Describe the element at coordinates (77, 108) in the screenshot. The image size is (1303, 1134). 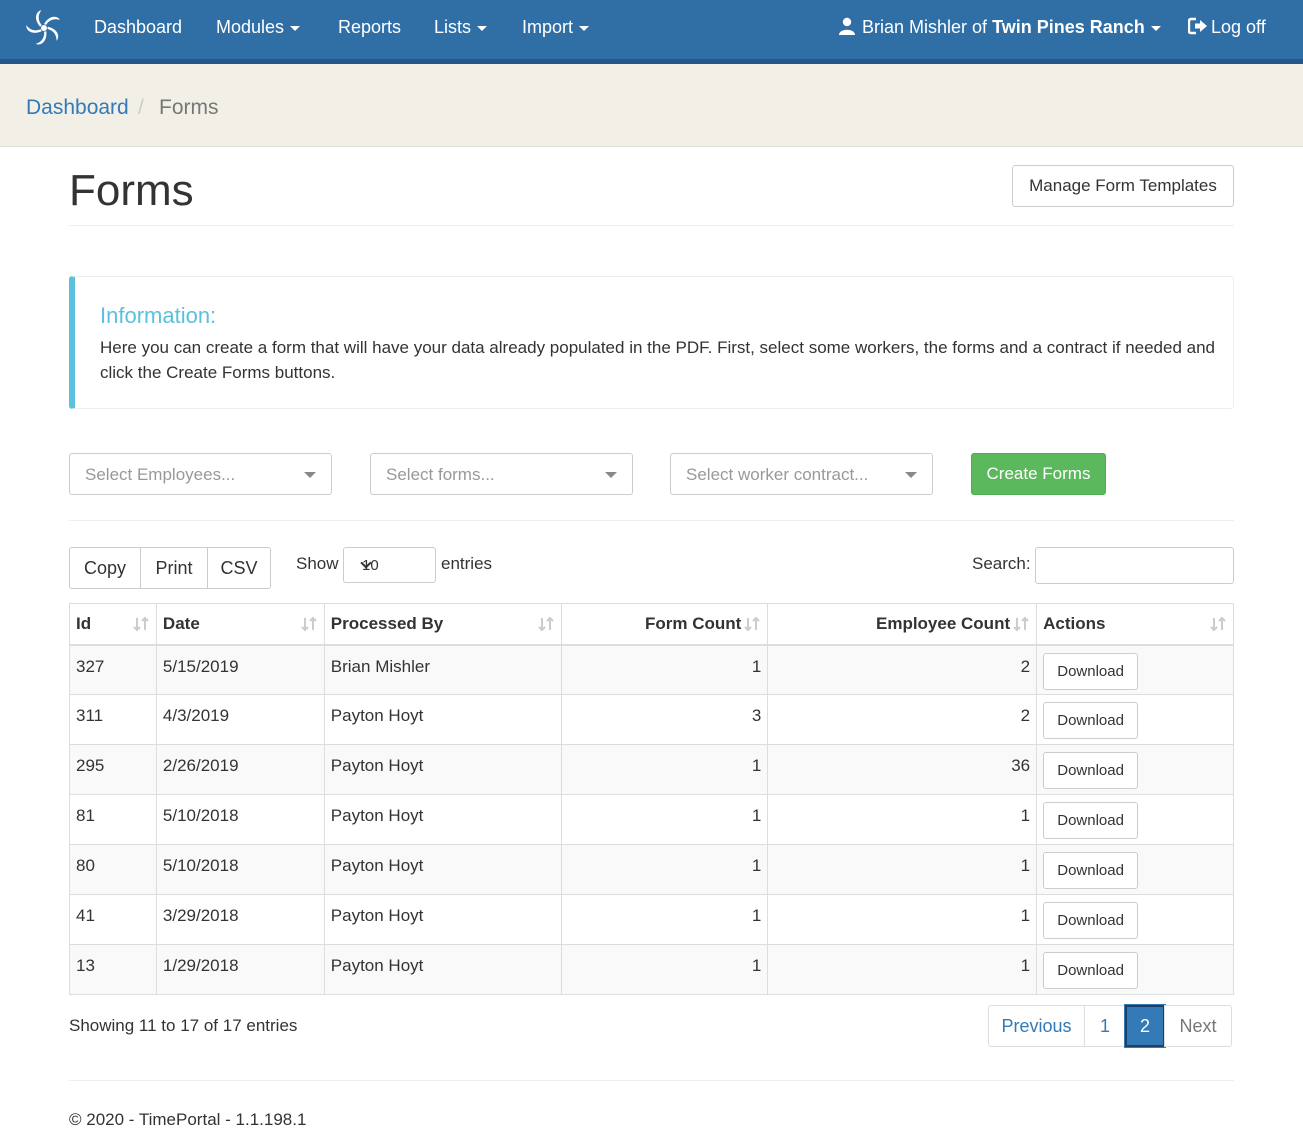
I see `breadcrumb-dashboard-link: Dashboard` at that location.